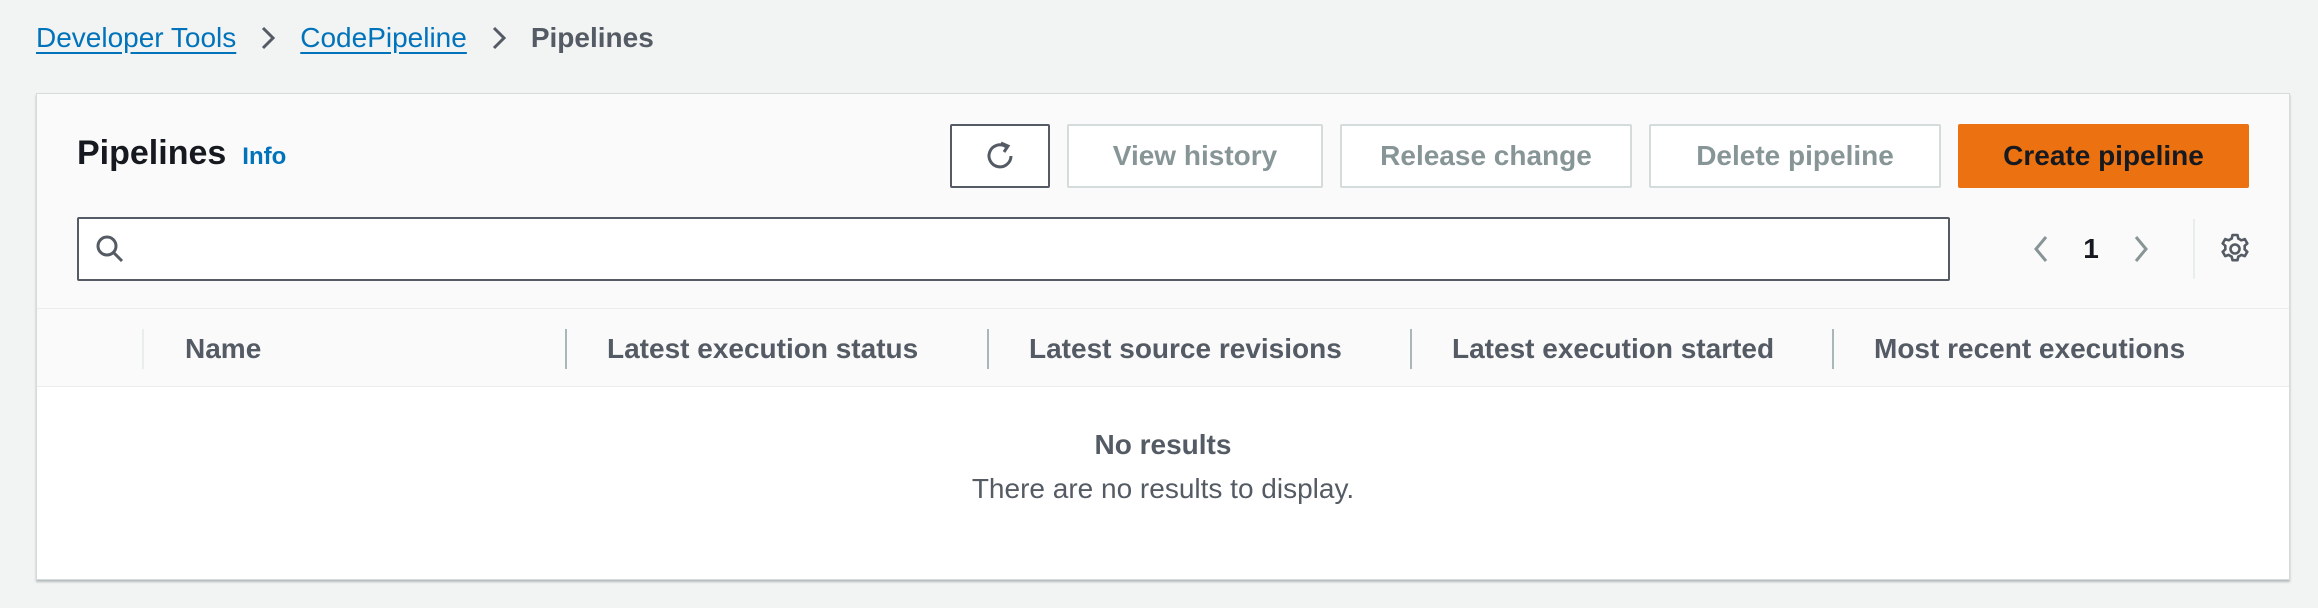 This screenshot has height=608, width=2318. I want to click on page-number: 1, so click(2091, 249).